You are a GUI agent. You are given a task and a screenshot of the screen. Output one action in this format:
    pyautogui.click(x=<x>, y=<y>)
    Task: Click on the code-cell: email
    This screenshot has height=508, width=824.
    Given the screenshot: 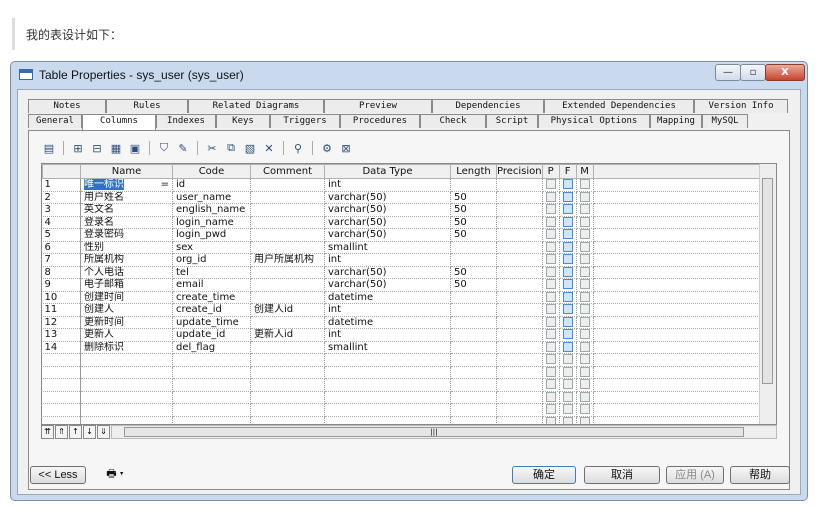 What is the action you would take?
    pyautogui.click(x=211, y=285)
    